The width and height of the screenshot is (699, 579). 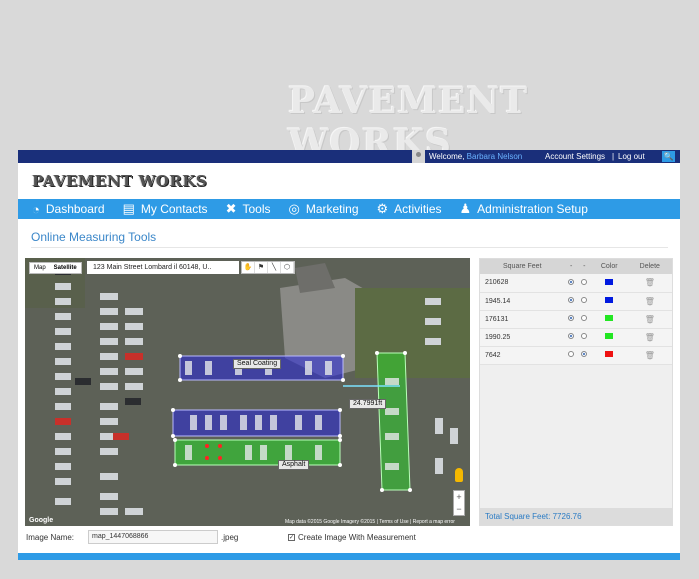 I want to click on total-square-feet: Total Square Feet: 7726.76, so click(x=576, y=516).